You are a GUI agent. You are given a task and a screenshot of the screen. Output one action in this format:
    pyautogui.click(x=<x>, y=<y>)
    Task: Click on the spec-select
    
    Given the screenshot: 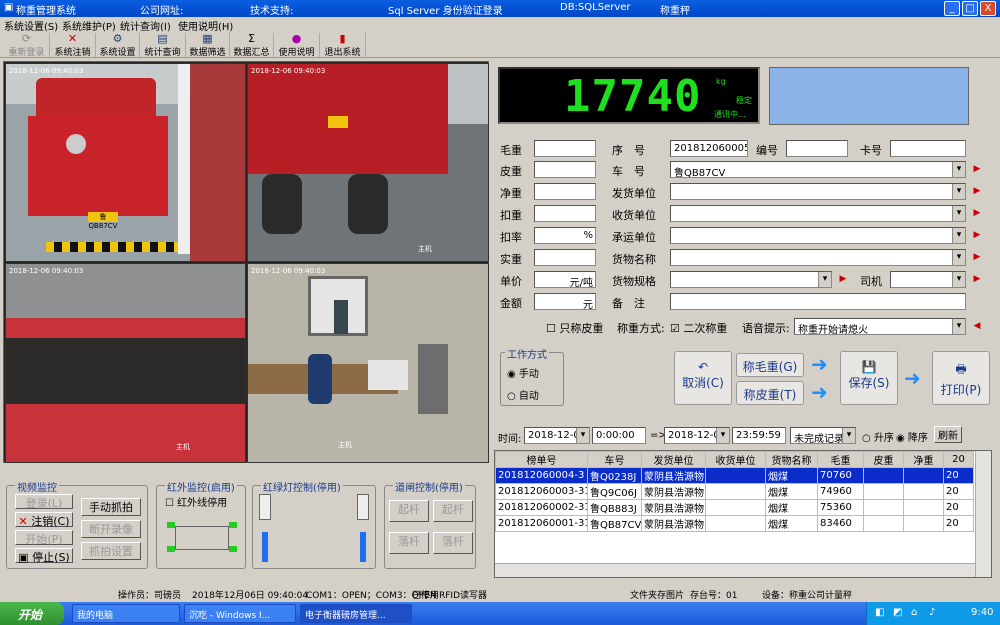 What is the action you would take?
    pyautogui.click(x=751, y=279)
    